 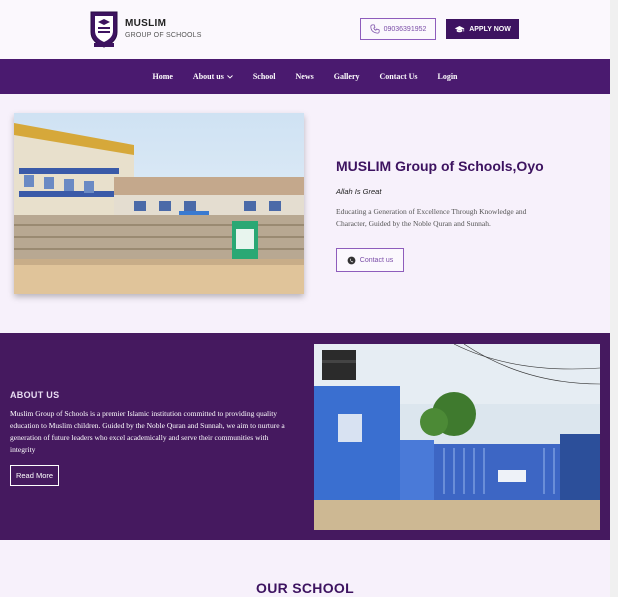 I want to click on nav-item-login: Login, so click(x=448, y=76).